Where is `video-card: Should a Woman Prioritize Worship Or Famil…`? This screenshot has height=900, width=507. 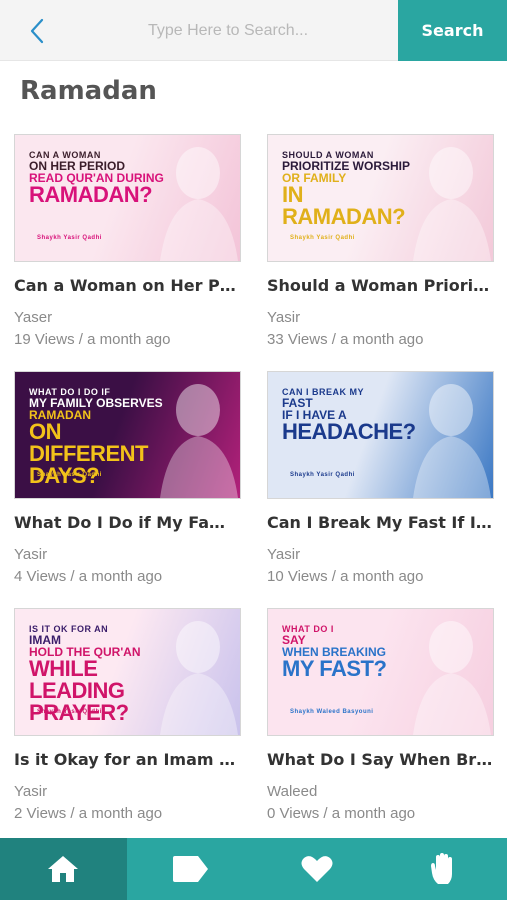 video-card: Should a Woman Prioritize Worship Or Famil… is located at coordinates (380, 252).